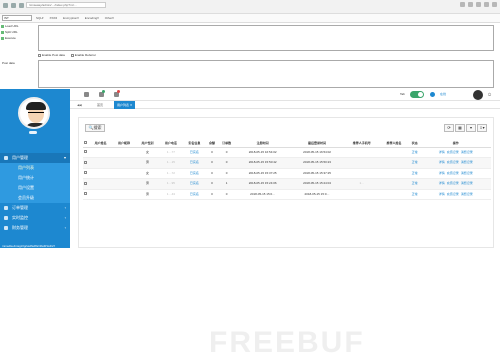  I want to click on extension-icon, so click(486, 4).